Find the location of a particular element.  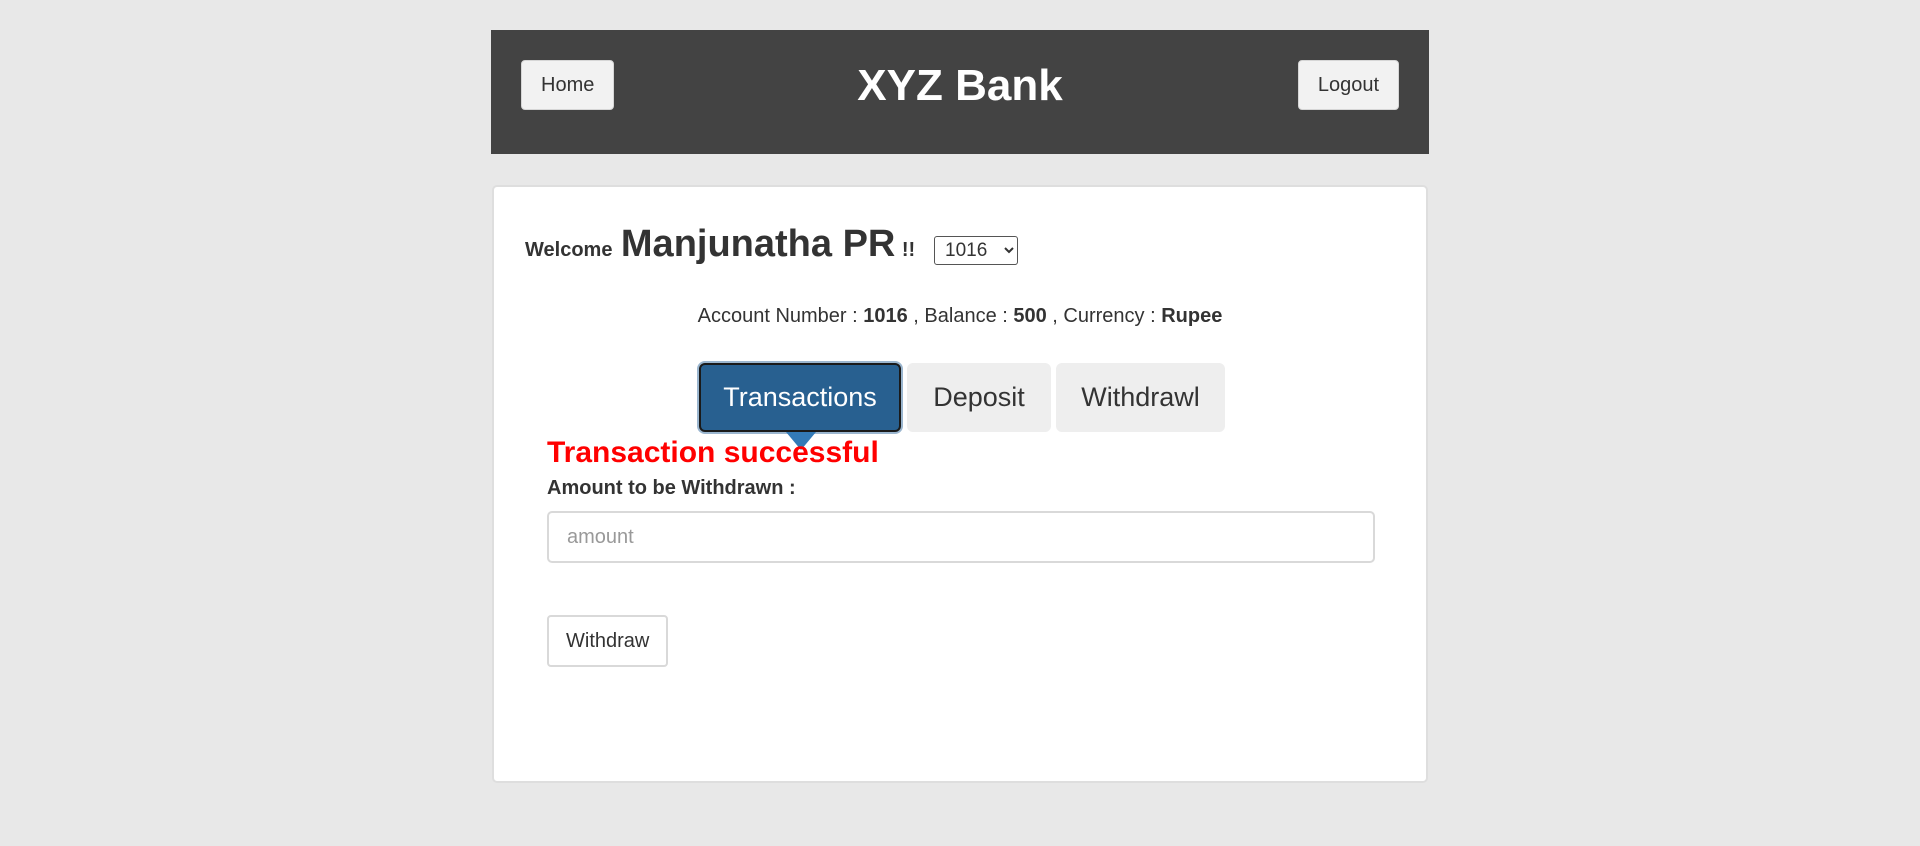

top-header: Home XYZ Bank Logout is located at coordinates (960, 92).